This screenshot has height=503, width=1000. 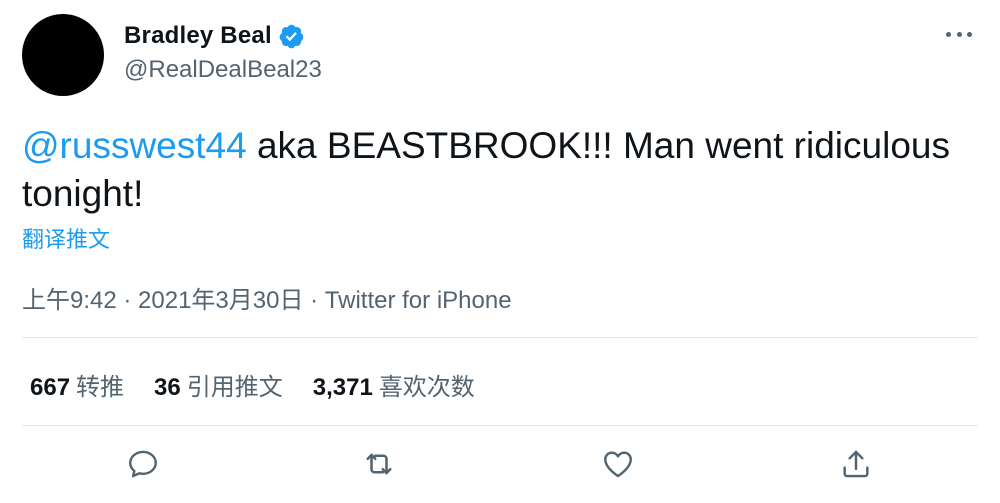 What do you see at coordinates (77, 384) in the screenshot?
I see `retweets-stat: 667 转推` at bounding box center [77, 384].